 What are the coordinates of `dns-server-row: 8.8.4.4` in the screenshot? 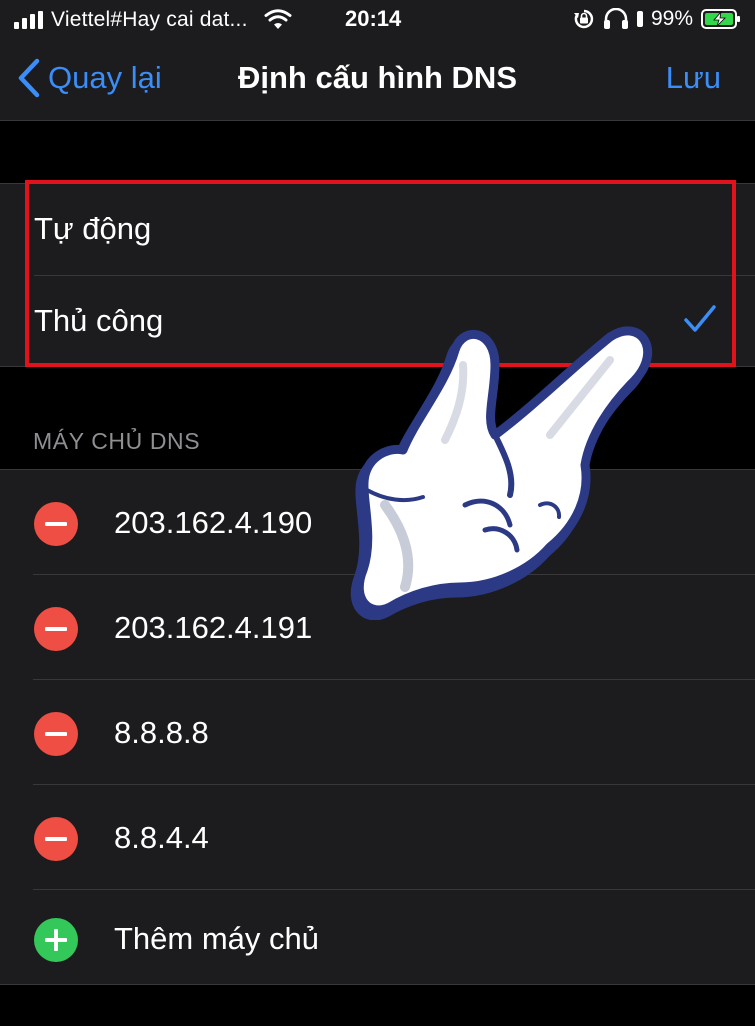 It's located at (377, 837).